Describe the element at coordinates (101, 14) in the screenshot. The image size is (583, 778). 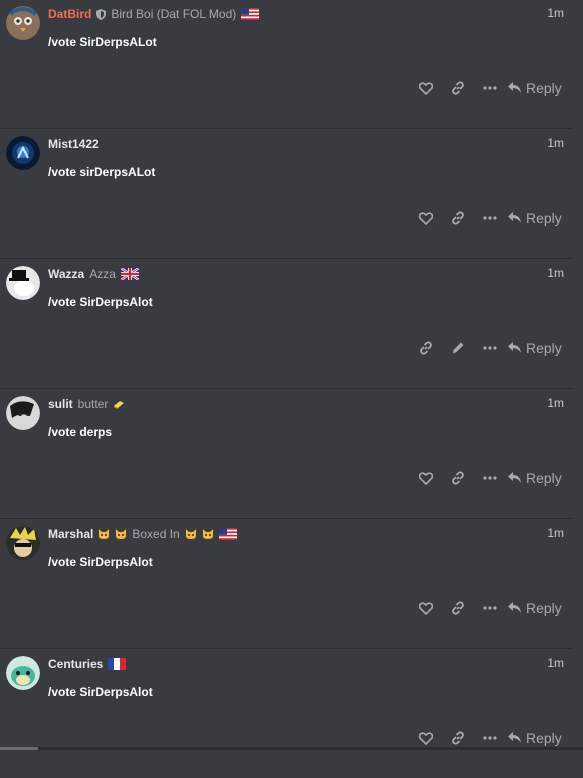
I see `shield-icon` at that location.